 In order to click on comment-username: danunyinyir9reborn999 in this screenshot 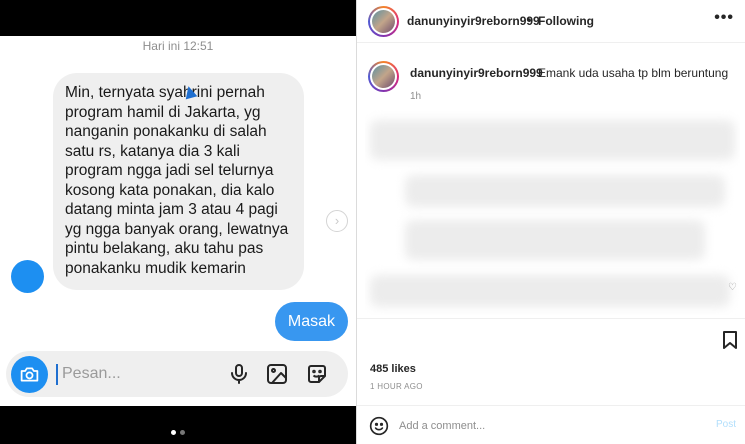, I will do `click(476, 73)`.